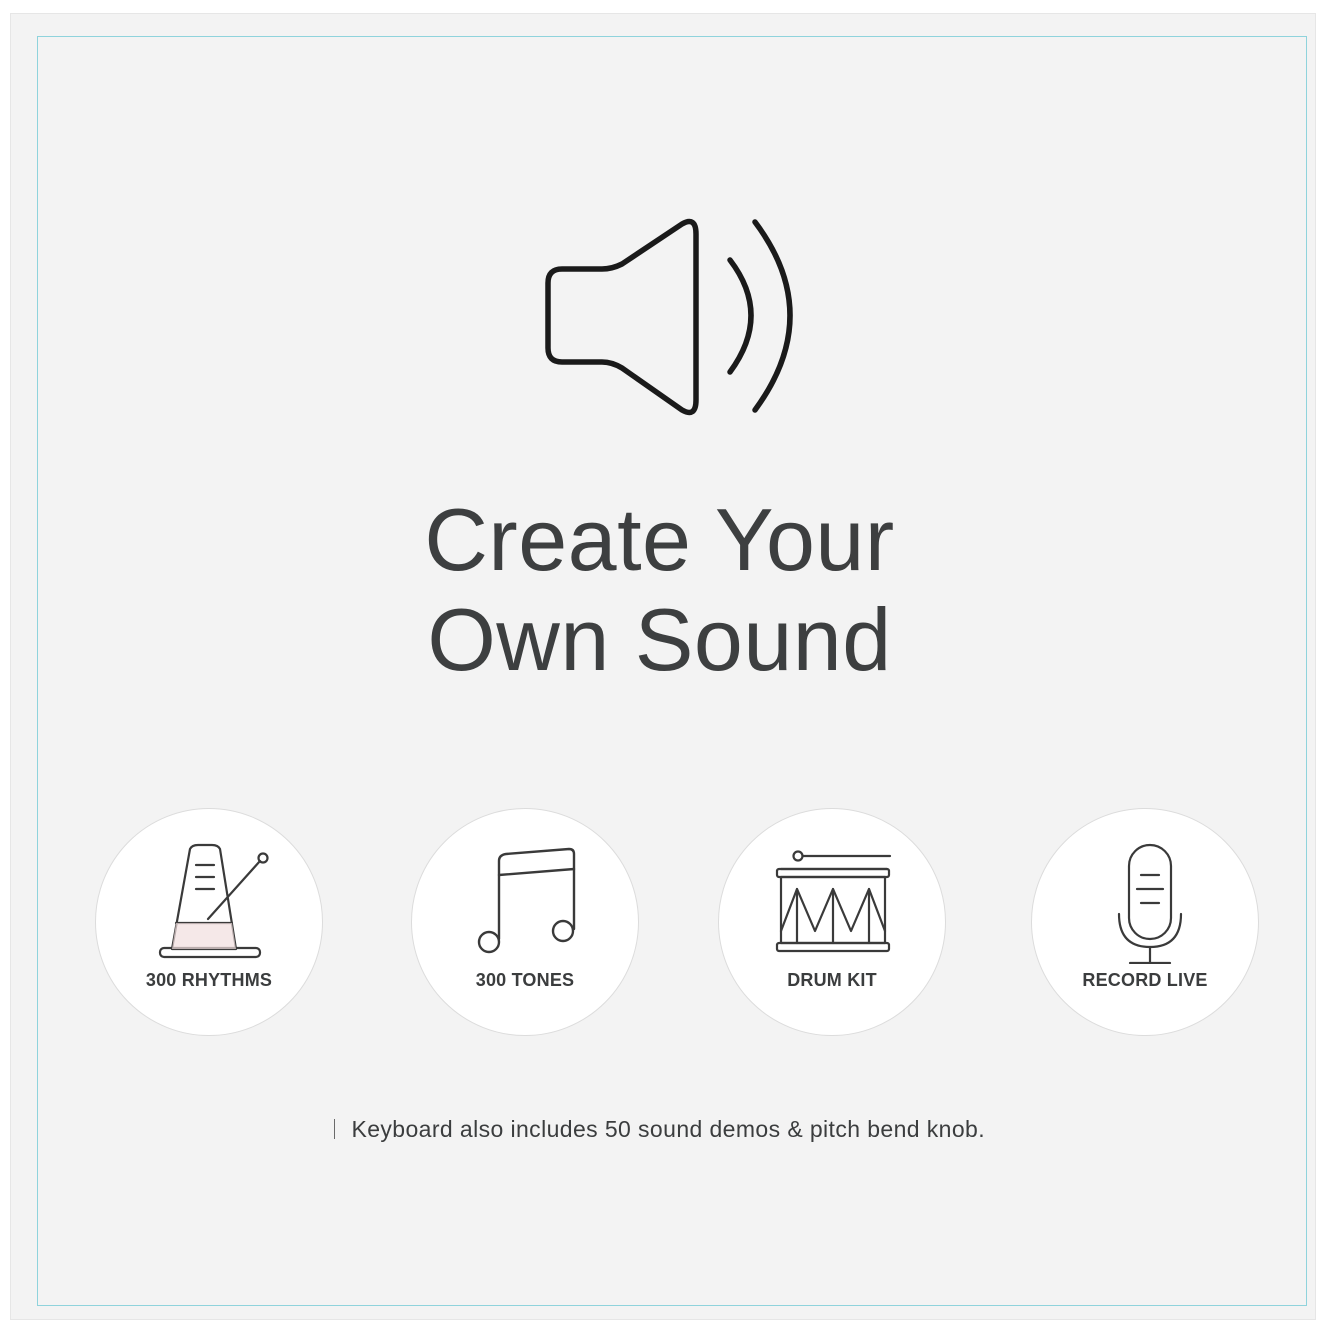 This screenshot has width=1319, height=1323. I want to click on divider-bar, so click(334, 1129).